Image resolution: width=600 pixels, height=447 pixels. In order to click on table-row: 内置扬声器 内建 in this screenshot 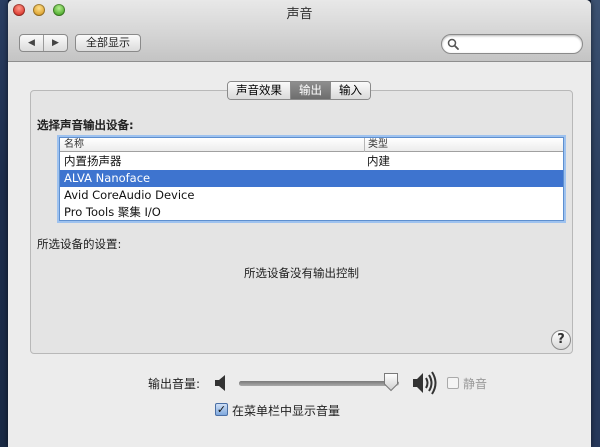, I will do `click(311, 161)`.